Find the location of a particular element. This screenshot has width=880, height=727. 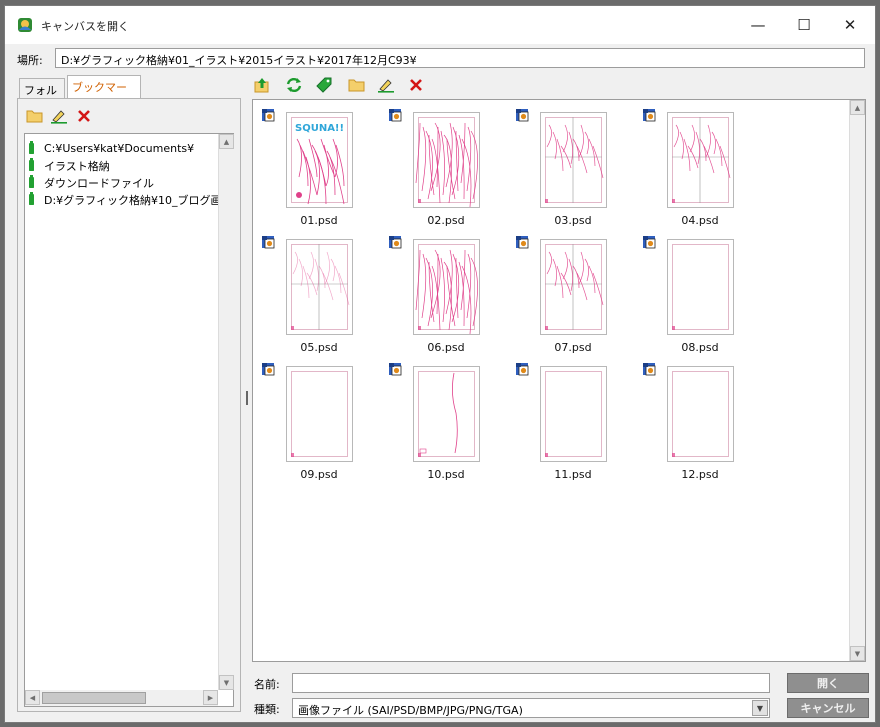

file-thumbnail: 02.psd is located at coordinates (446, 166).